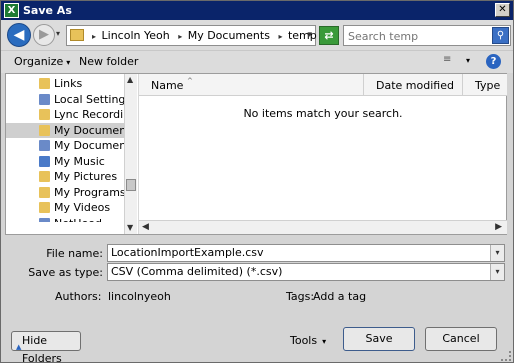 The width and height of the screenshot is (514, 363). I want to click on sidebar-item-label: NetHood, so click(78, 220).